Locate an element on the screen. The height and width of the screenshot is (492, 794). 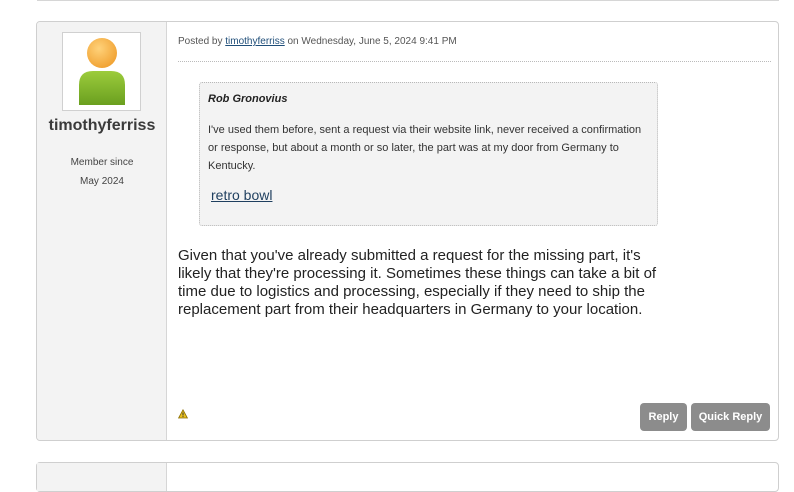
author-profile-link: timothyferriss is located at coordinates (254, 41).